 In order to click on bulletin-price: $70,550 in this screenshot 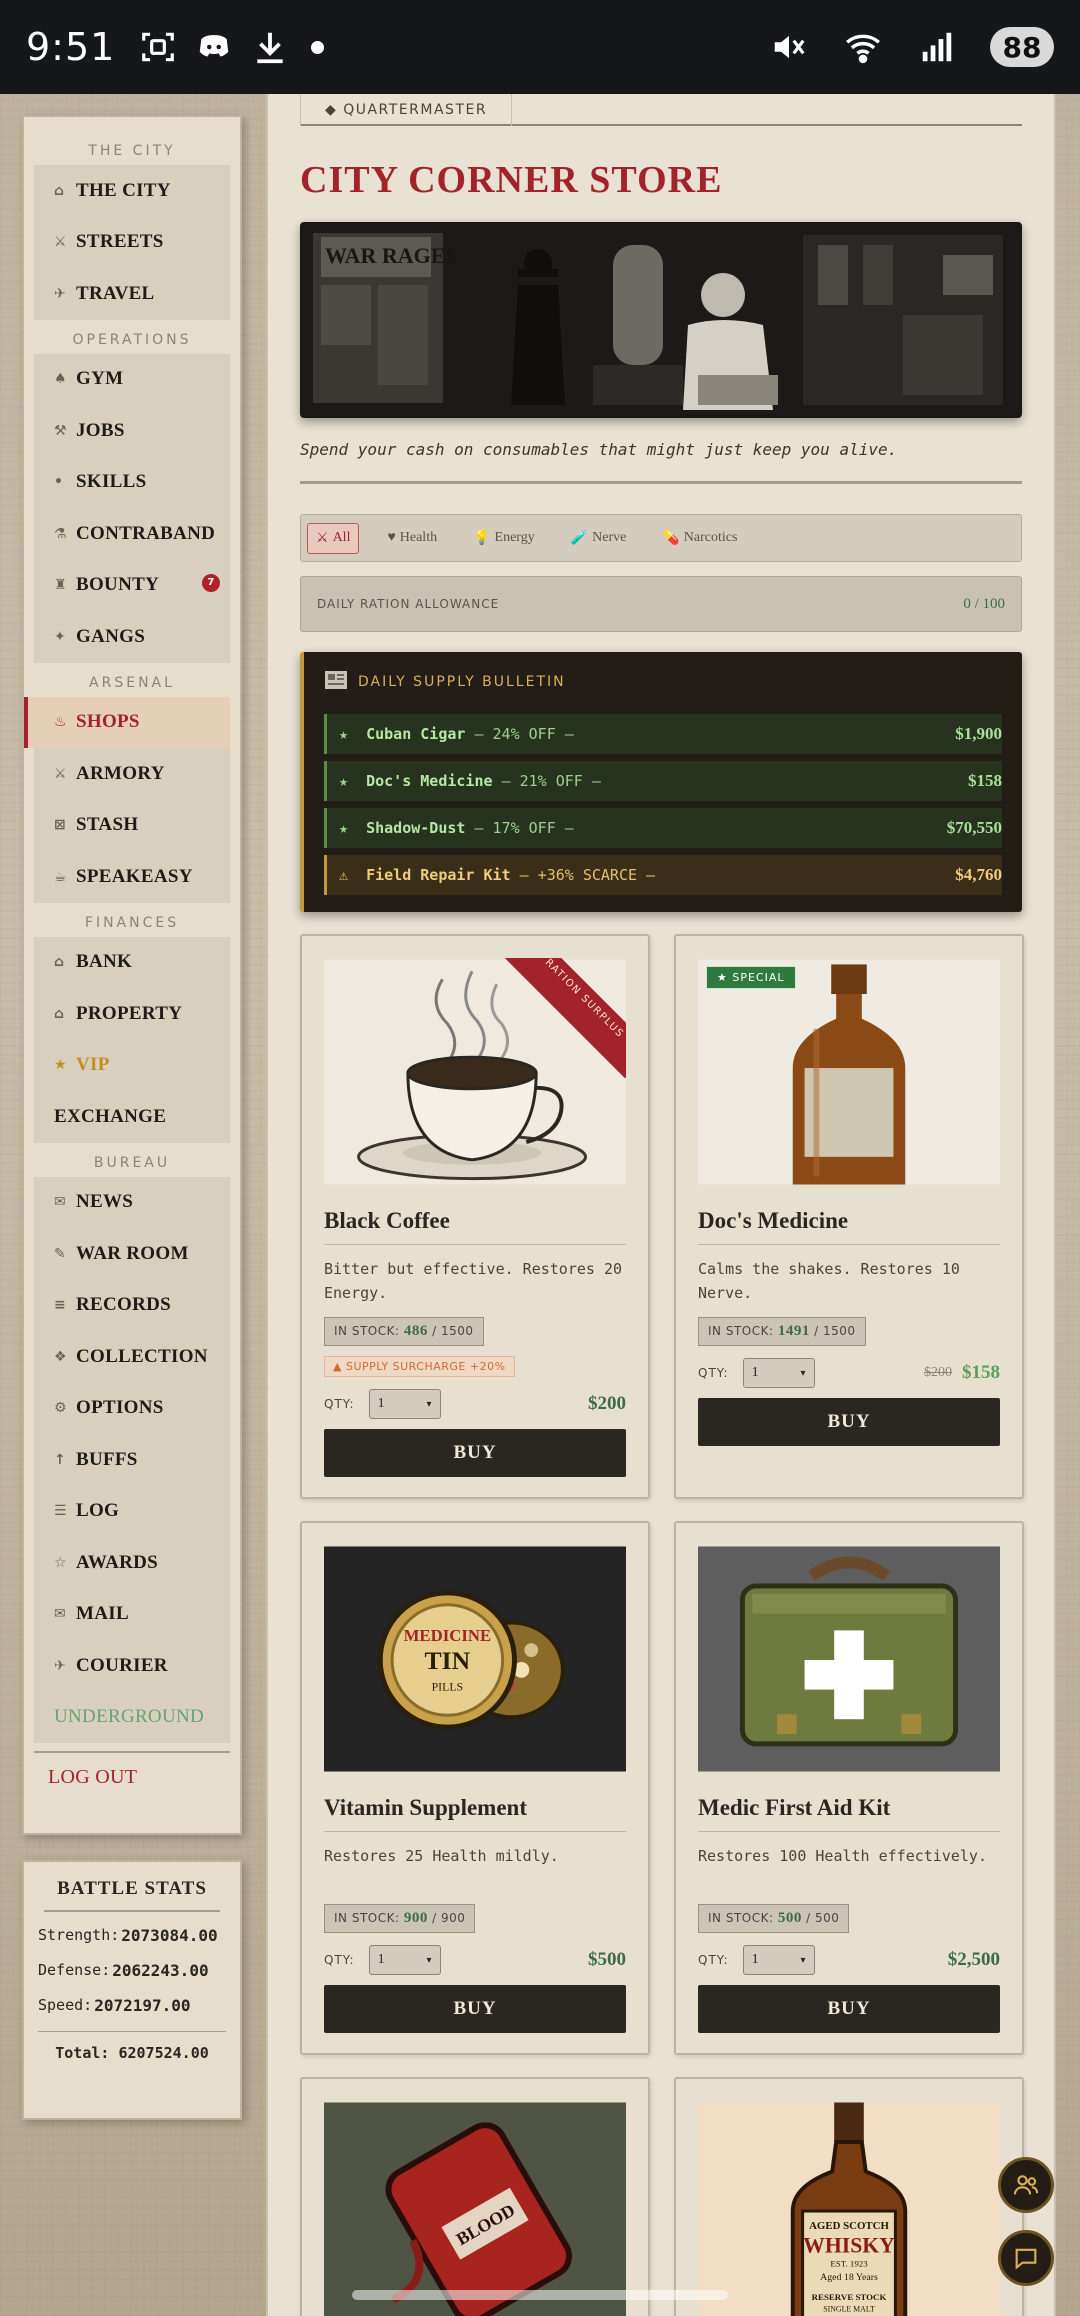, I will do `click(974, 827)`.